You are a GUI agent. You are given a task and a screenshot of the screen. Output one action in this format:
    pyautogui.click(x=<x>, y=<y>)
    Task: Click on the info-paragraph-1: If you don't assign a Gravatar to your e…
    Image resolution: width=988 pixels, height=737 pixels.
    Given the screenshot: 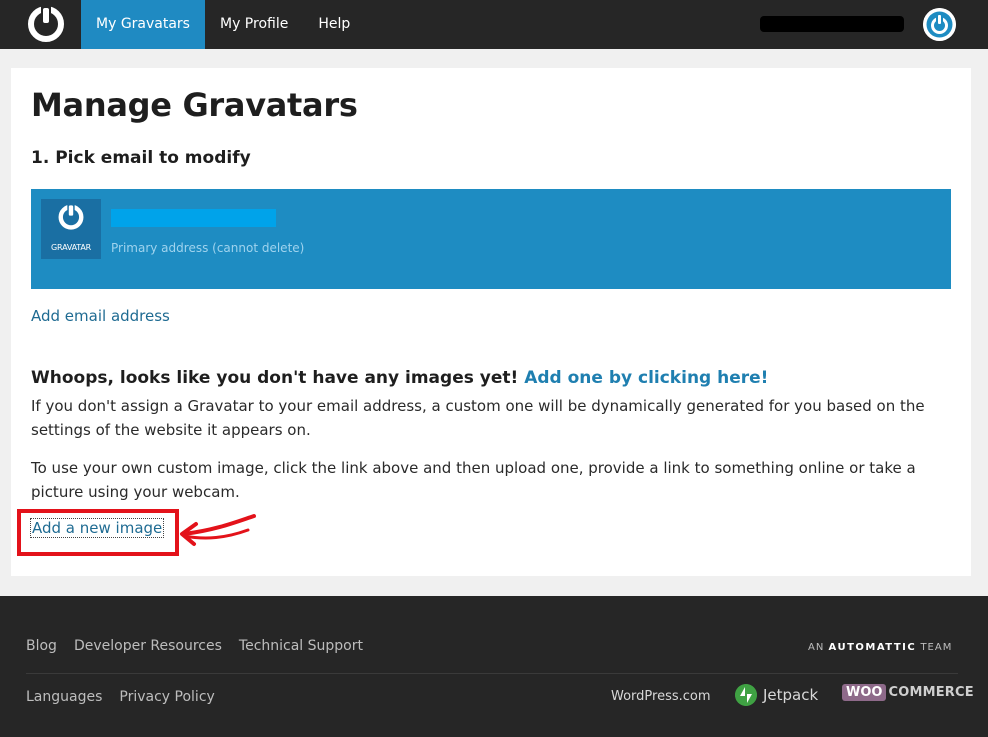 What is the action you would take?
    pyautogui.click(x=478, y=418)
    